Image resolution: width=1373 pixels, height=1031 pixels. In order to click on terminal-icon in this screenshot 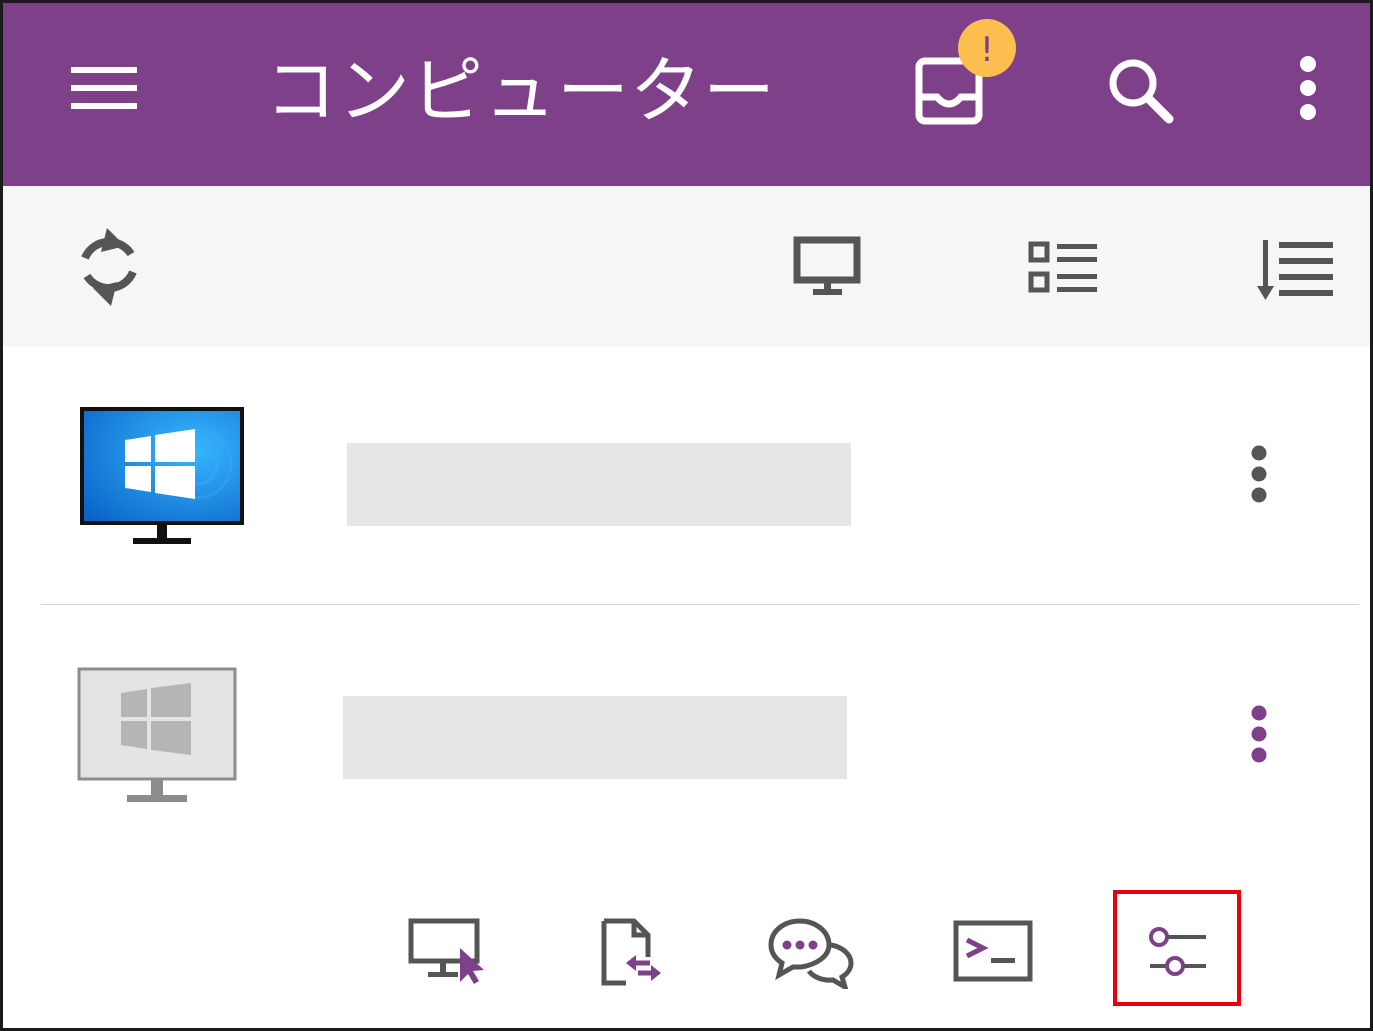, I will do `click(993, 951)`.